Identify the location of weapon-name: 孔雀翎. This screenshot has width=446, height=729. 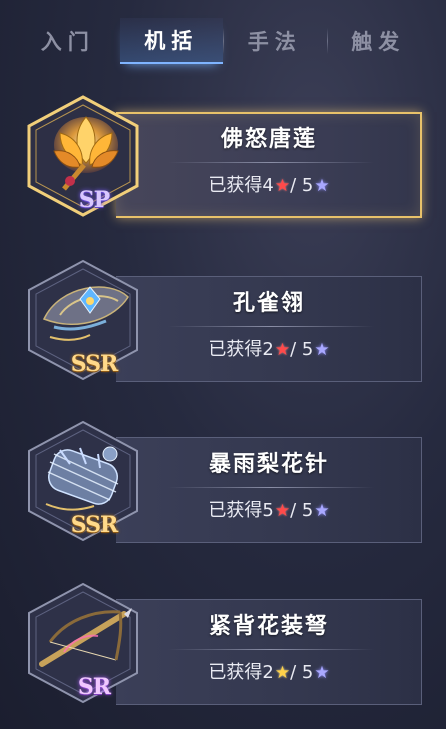
(268, 303).